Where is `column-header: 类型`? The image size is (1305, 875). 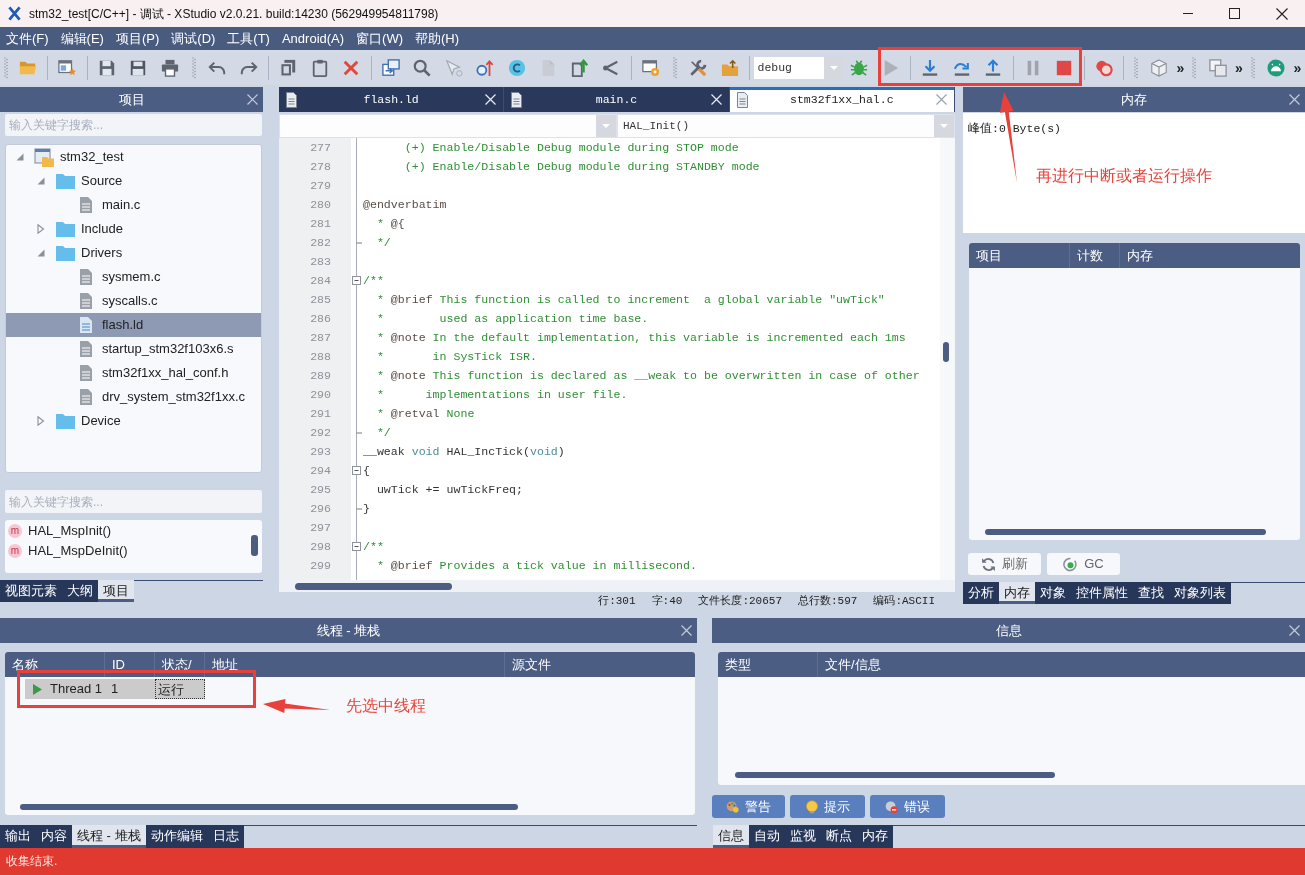 column-header: 类型 is located at coordinates (768, 664).